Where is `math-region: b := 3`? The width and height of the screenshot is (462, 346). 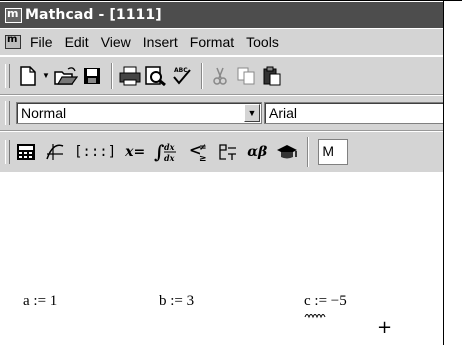
math-region: b := 3 is located at coordinates (176, 301).